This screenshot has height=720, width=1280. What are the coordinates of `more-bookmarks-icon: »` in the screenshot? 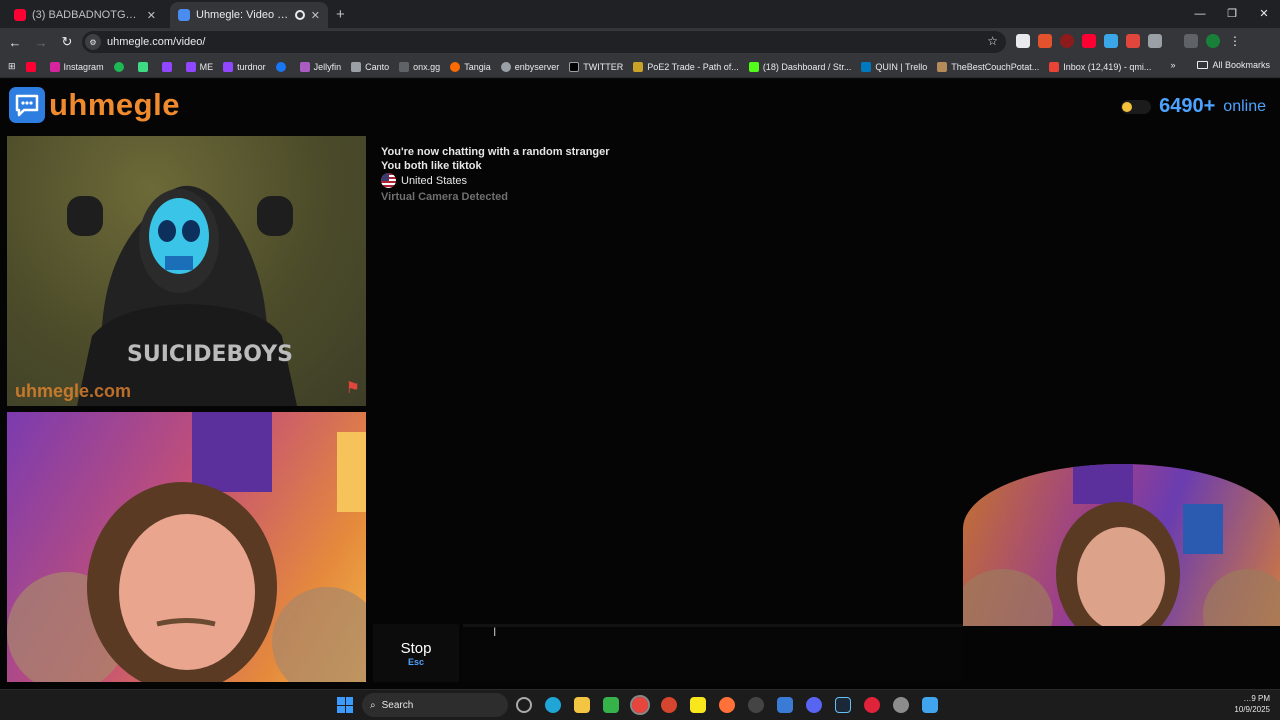 It's located at (1172, 65).